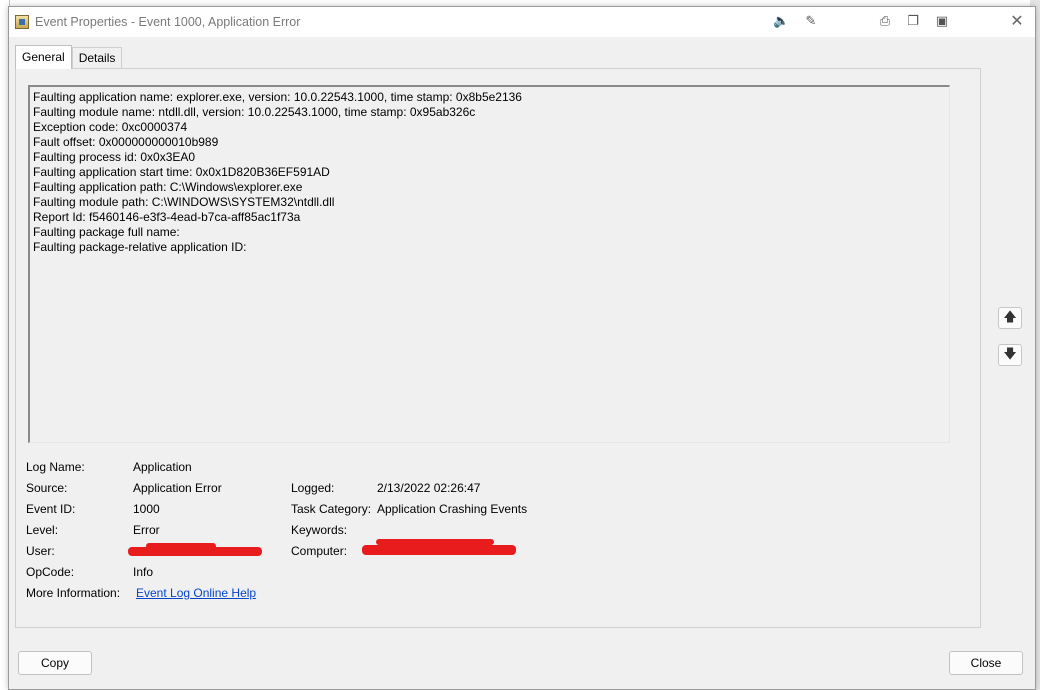 This screenshot has height=690, width=1040. I want to click on source-value: Application Error, so click(177, 488).